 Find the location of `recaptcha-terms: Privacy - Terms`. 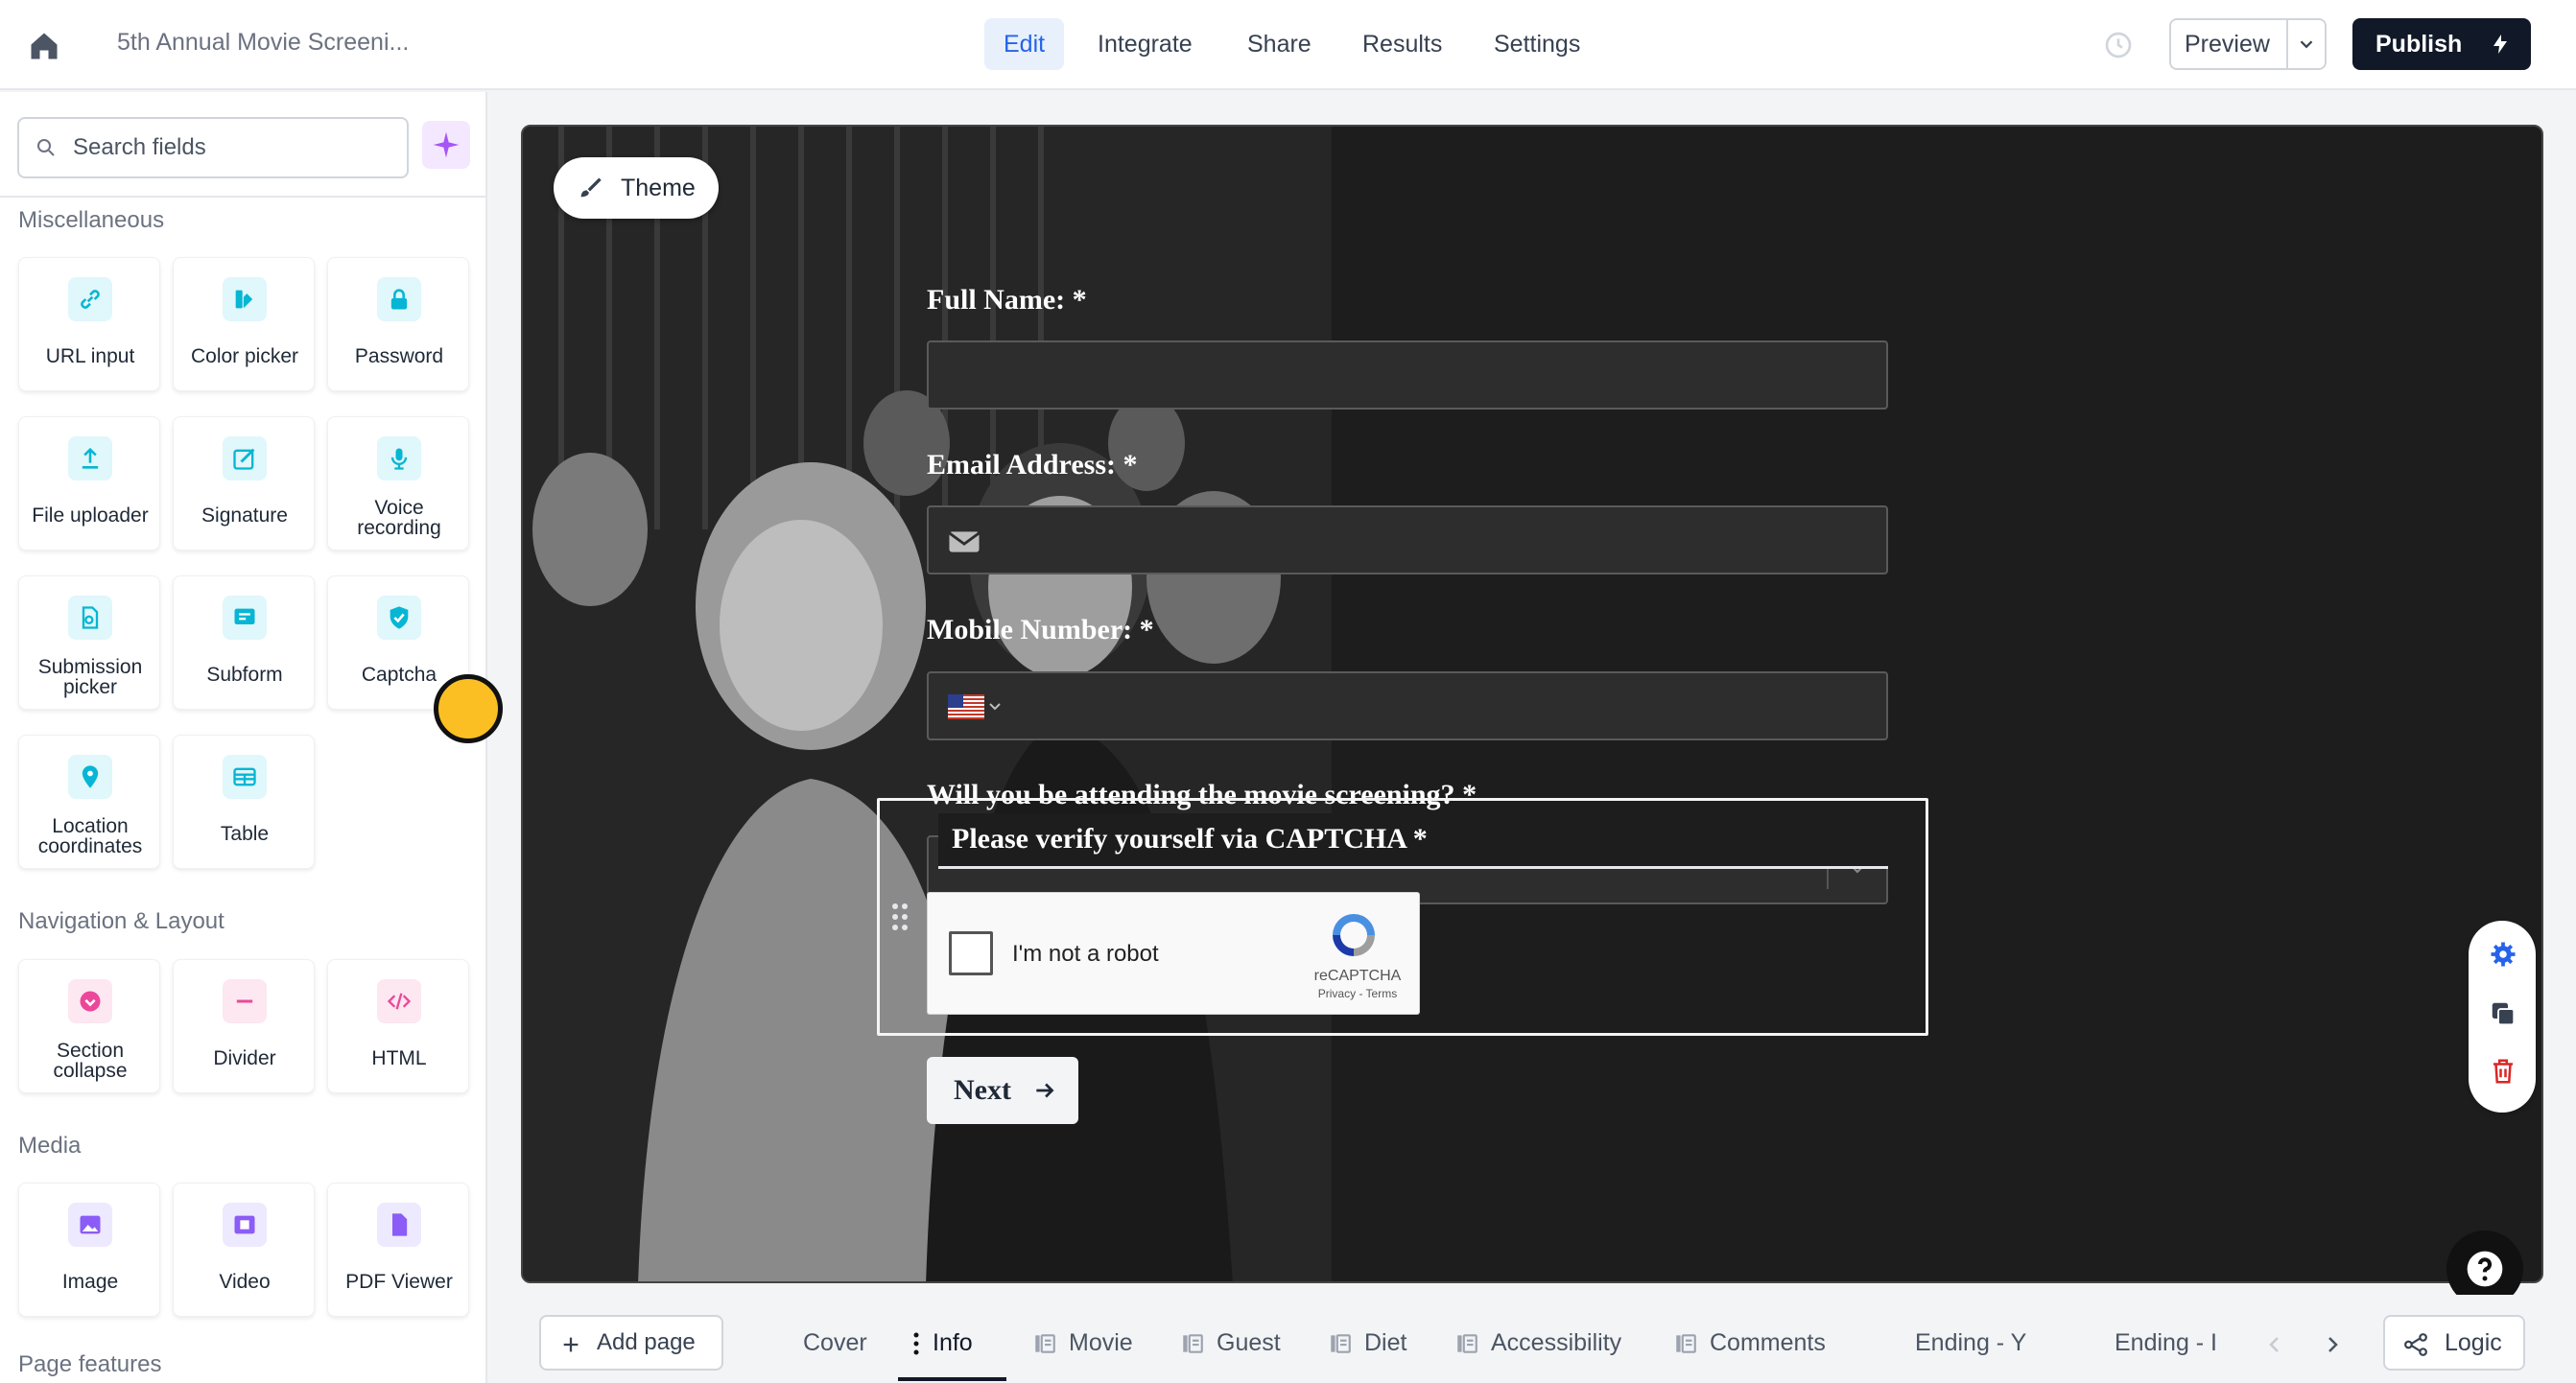

recaptcha-terms: Privacy - Terms is located at coordinates (1357, 994).